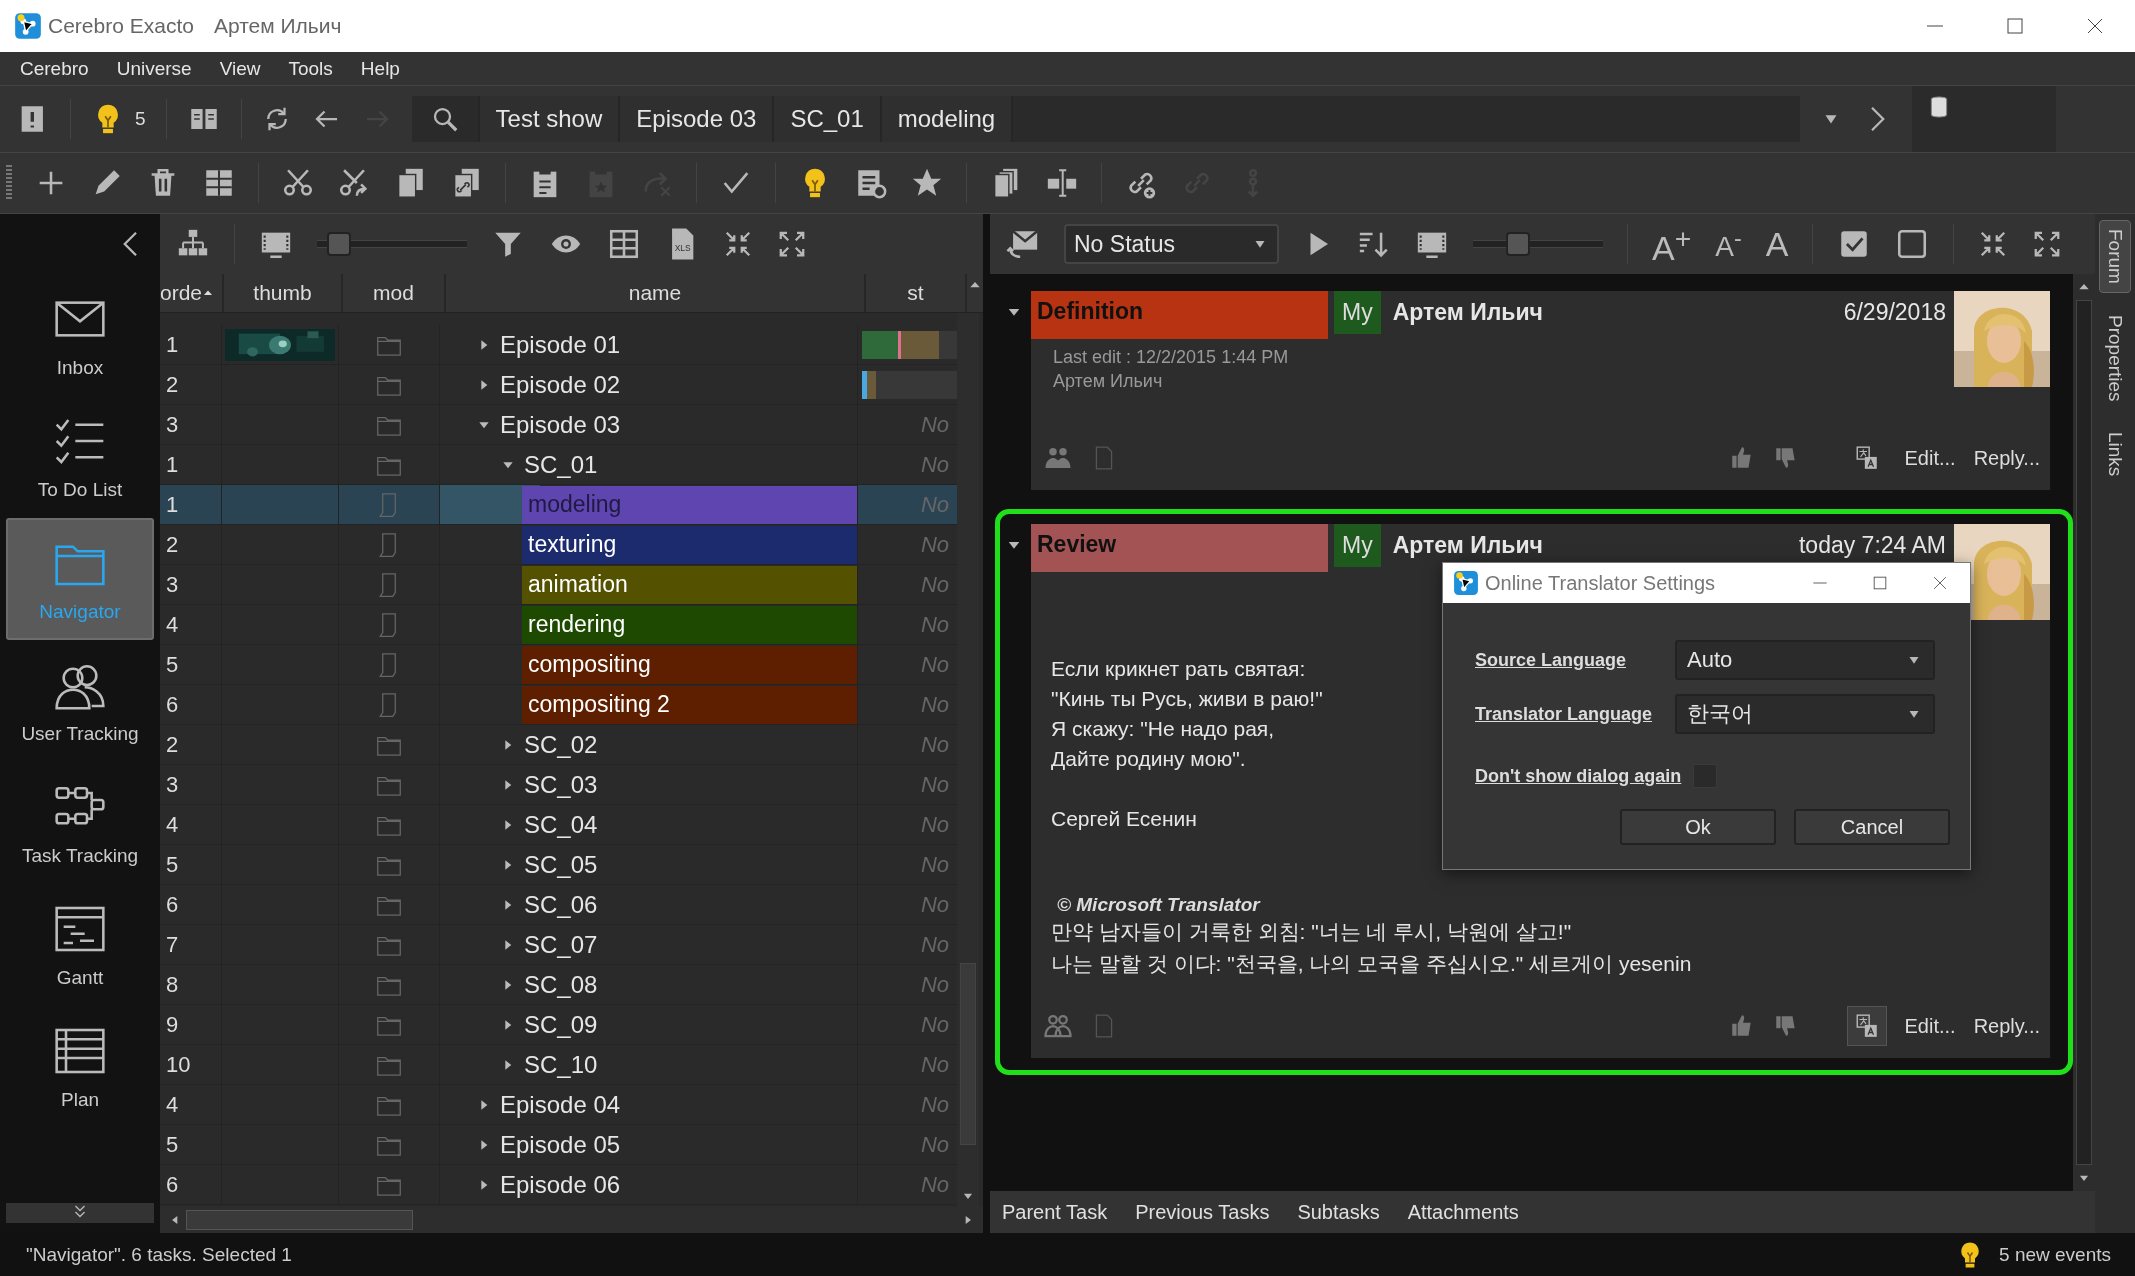 The image size is (2135, 1276). I want to click on table-row: 1 Episode 01, so click(558, 345).